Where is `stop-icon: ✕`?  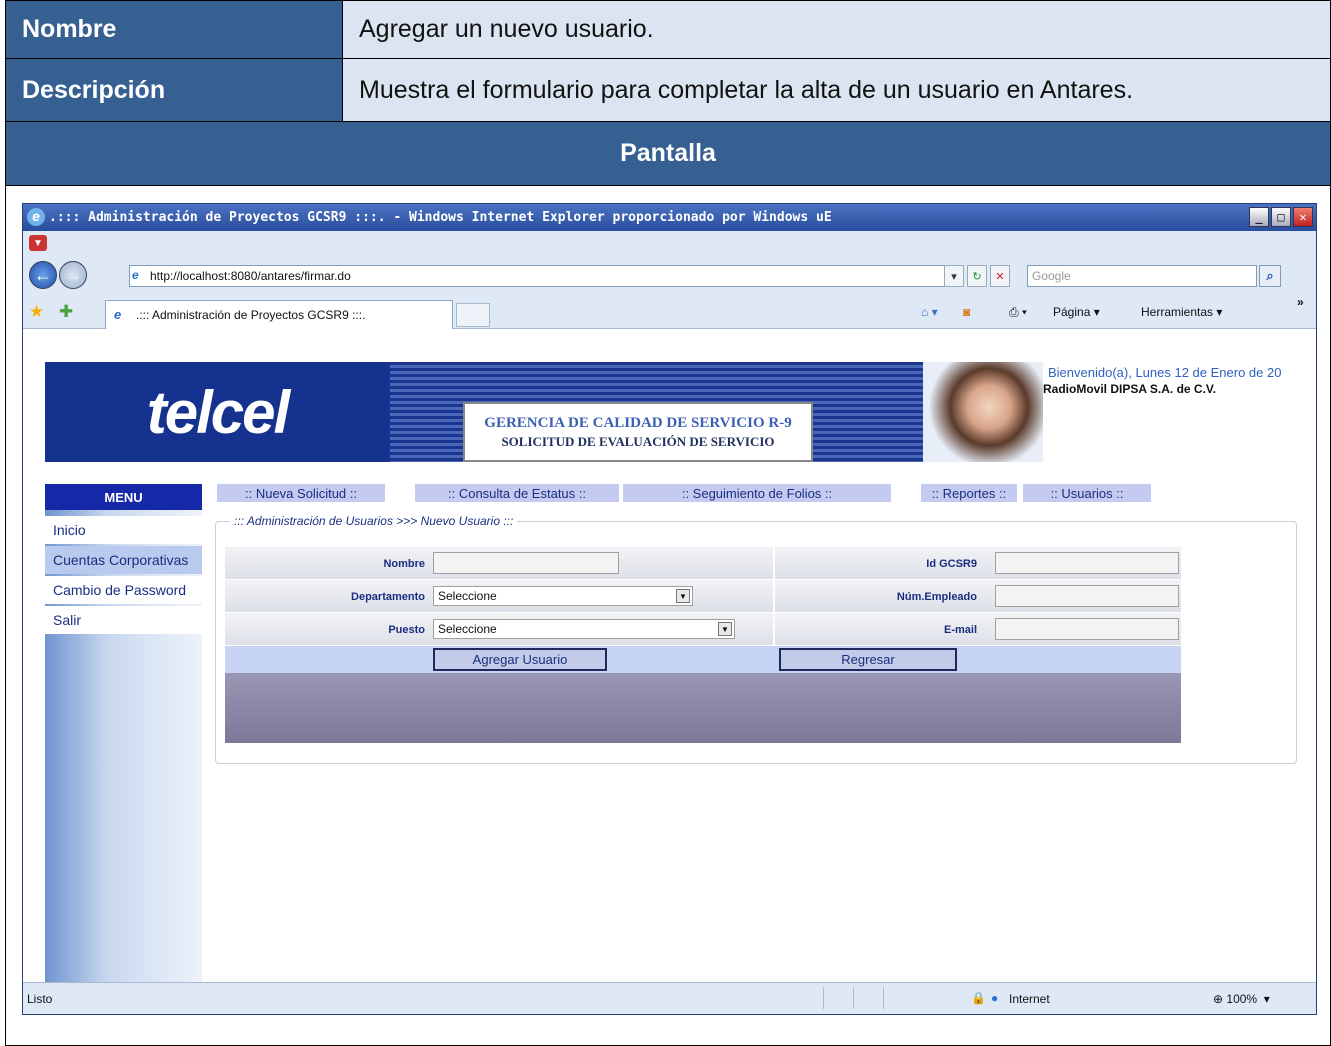
stop-icon: ✕ is located at coordinates (1000, 276).